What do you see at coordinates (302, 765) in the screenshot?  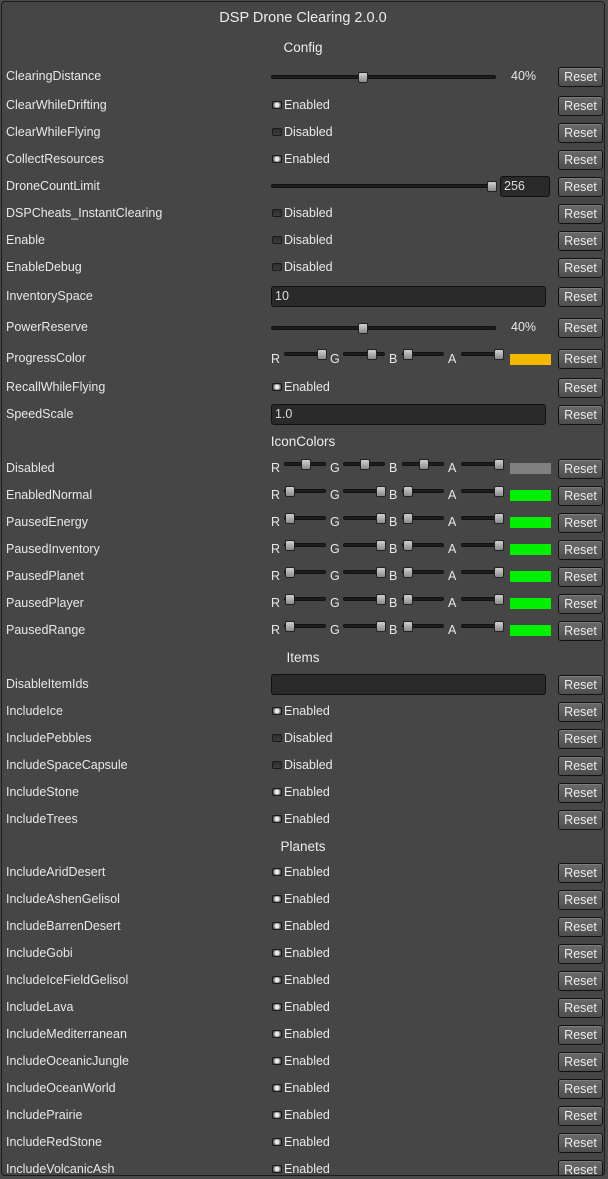 I see `item-toggle-toggle: Disabled` at bounding box center [302, 765].